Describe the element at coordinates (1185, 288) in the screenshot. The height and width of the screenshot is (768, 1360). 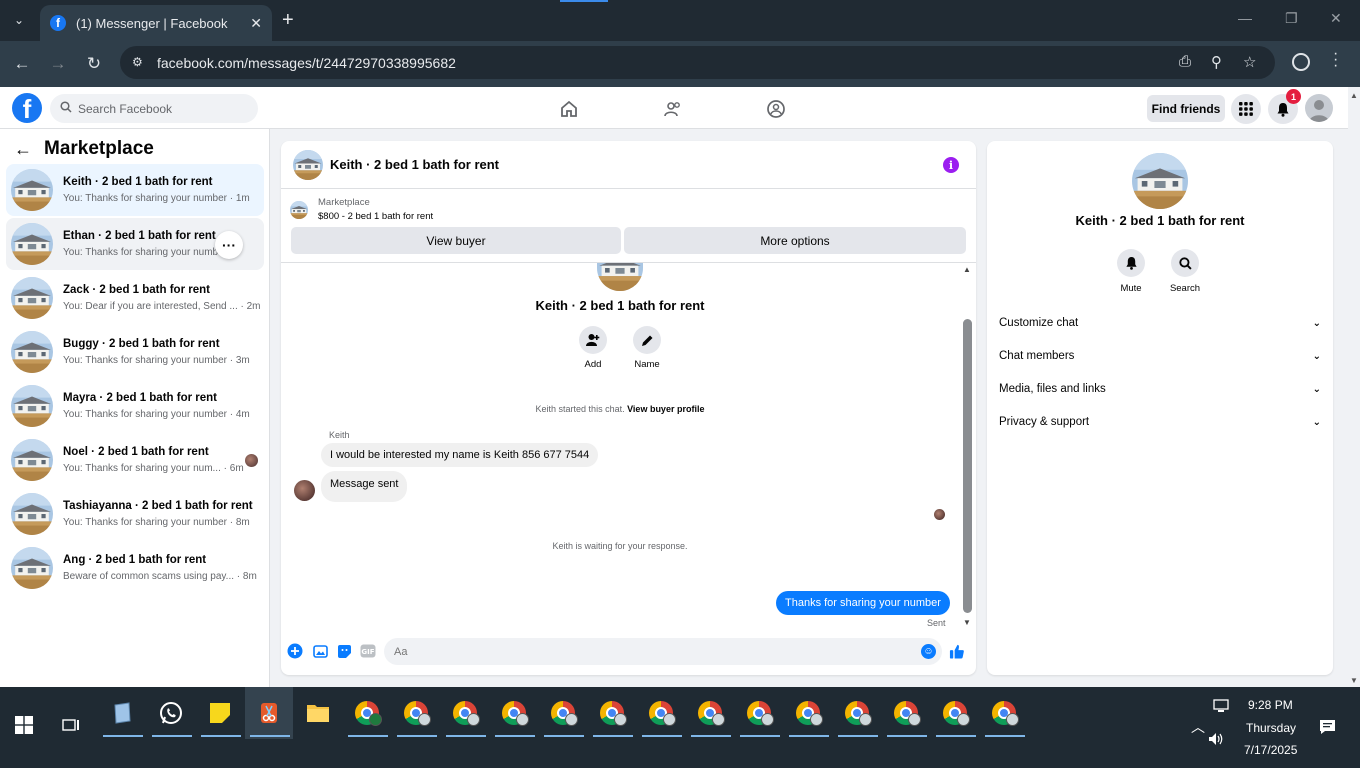
I see `search-label: Search` at that location.